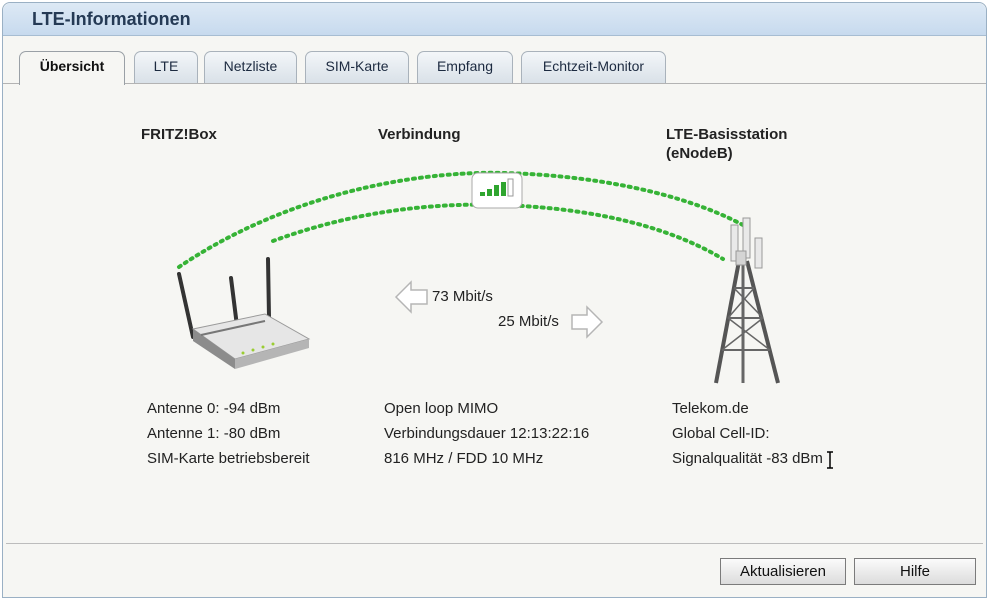 This screenshot has height=598, width=988. I want to click on device-info-antenna-0: Antenne 0: -94 dBm, so click(214, 408).